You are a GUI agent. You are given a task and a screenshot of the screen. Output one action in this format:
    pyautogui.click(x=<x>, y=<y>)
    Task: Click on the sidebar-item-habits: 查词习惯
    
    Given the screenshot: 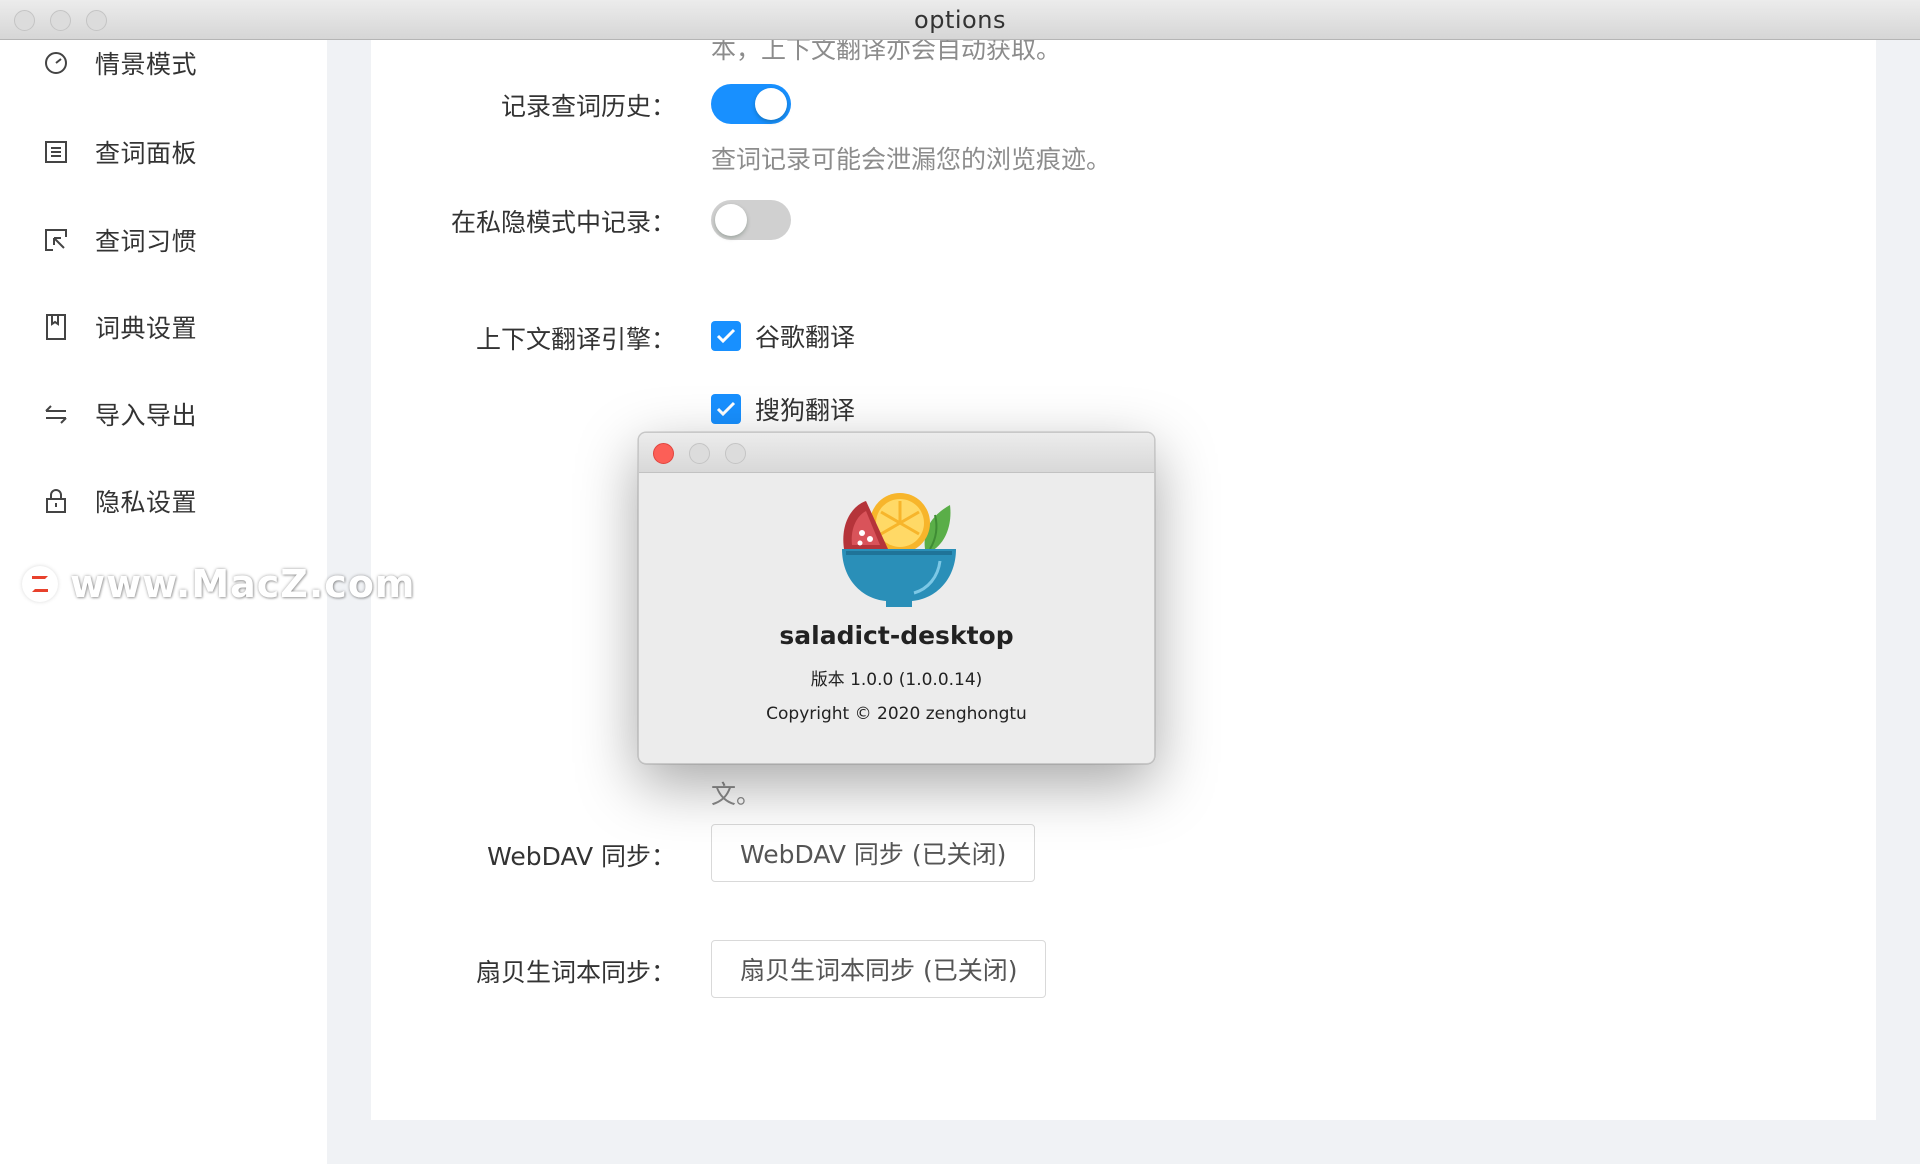 What is the action you would take?
    pyautogui.click(x=119, y=240)
    